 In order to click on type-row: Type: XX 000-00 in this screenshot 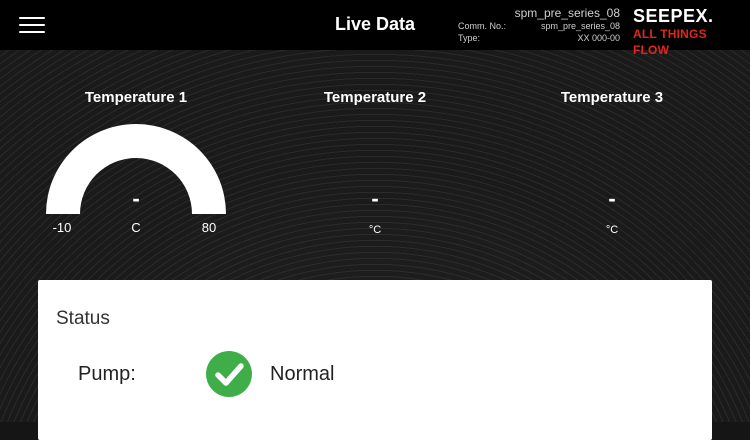, I will do `click(525, 38)`.